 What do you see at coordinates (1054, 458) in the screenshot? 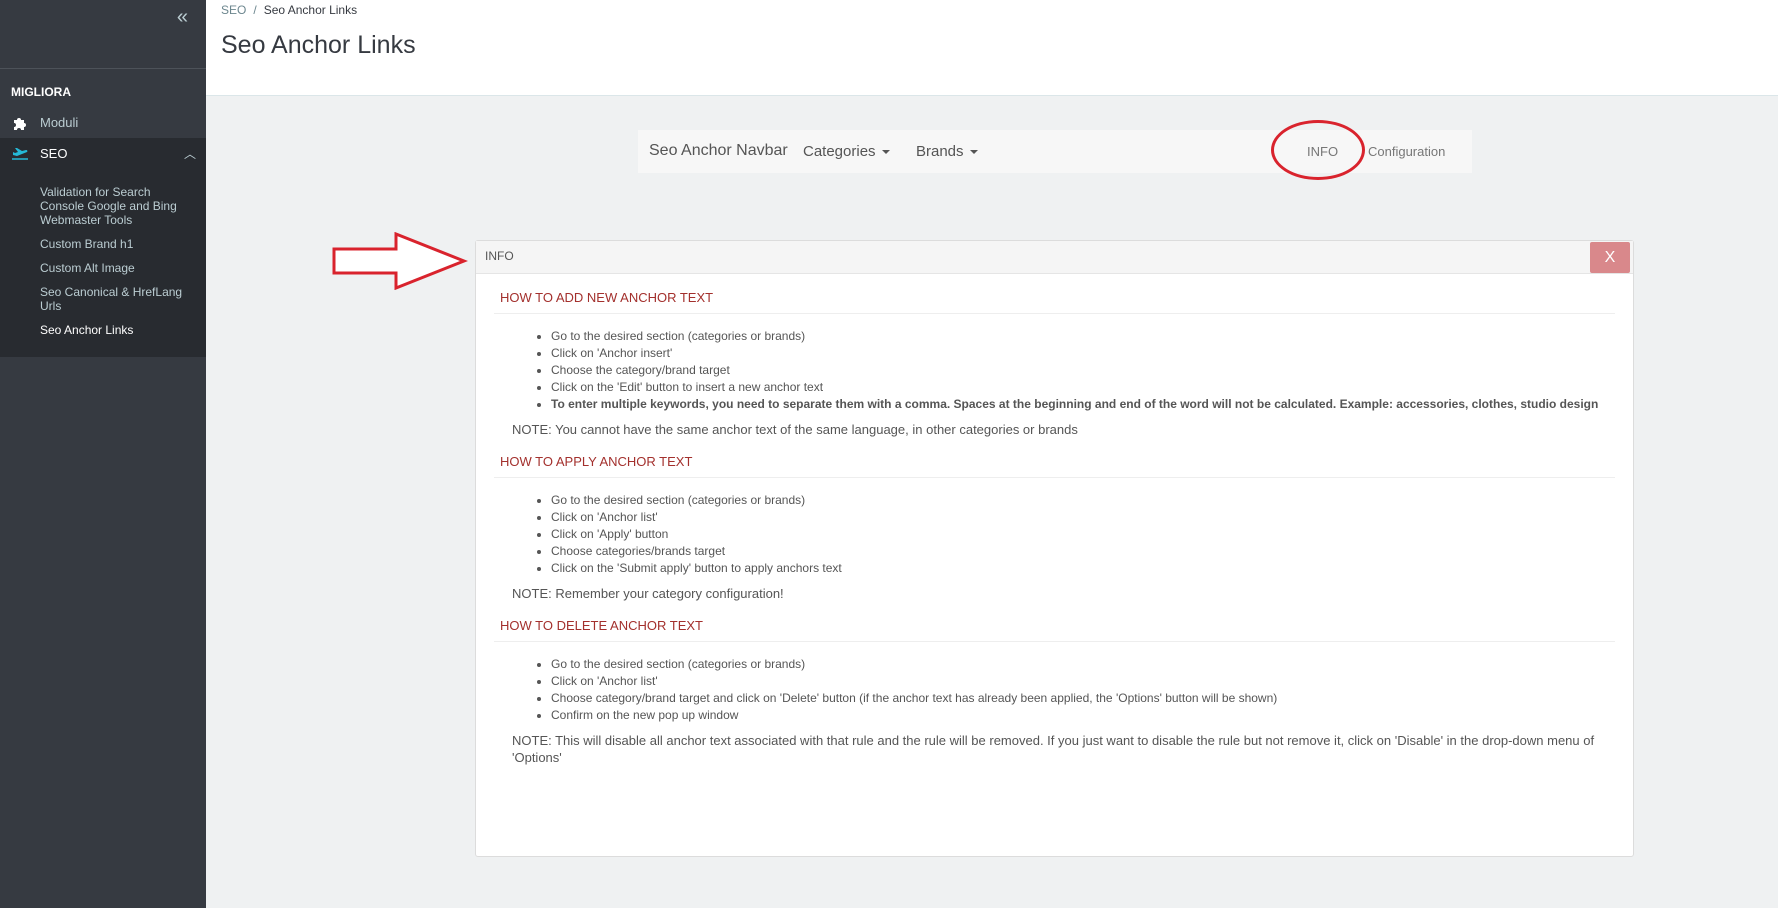
I see `section-title: HOW TO APPLY ANCHOR TEXT` at bounding box center [1054, 458].